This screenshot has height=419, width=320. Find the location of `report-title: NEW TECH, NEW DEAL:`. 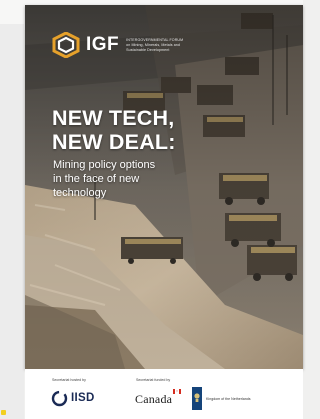

report-title: NEW TECH, NEW DEAL: is located at coordinates (162, 130).